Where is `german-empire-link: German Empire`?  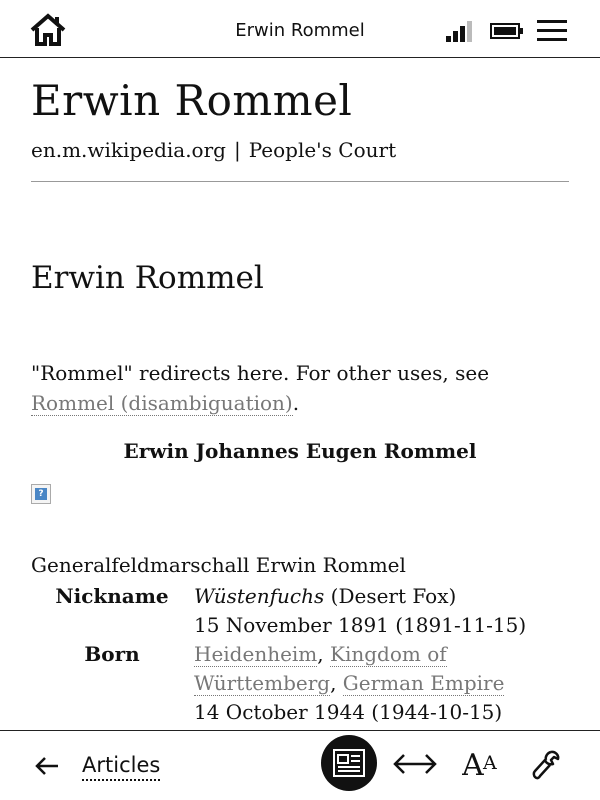
german-empire-link: German Empire is located at coordinates (423, 683).